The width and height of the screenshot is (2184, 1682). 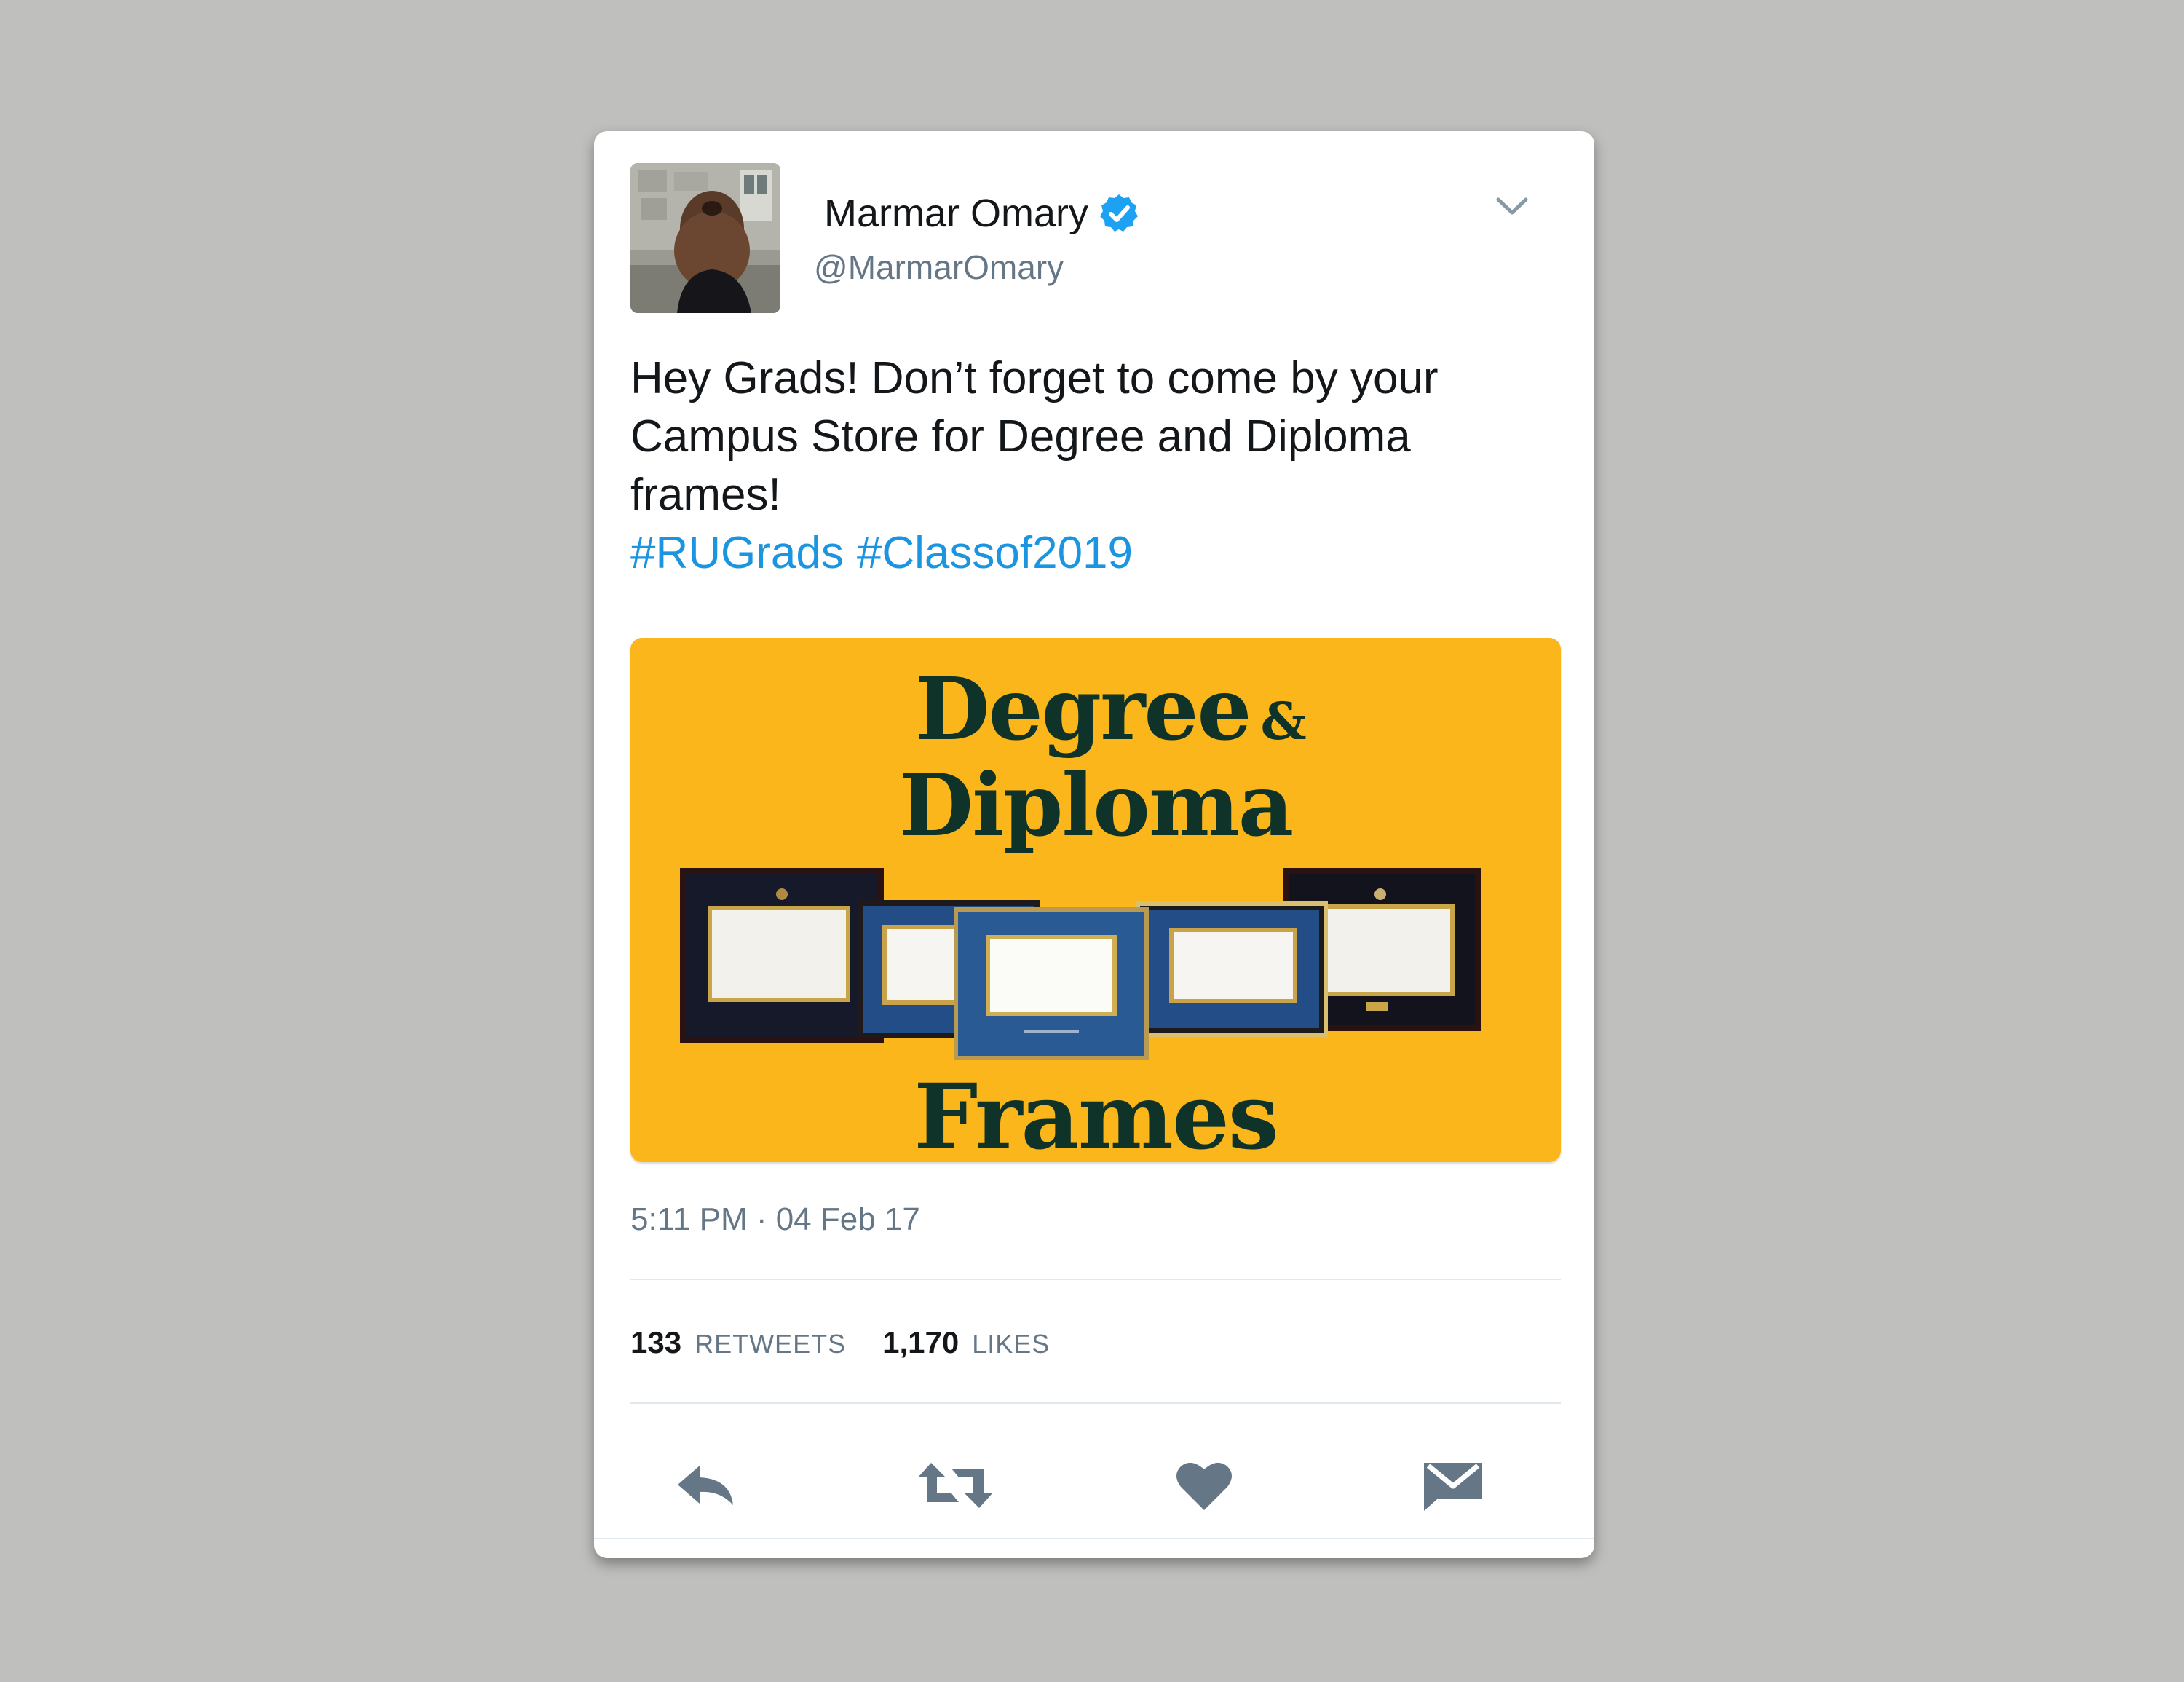 What do you see at coordinates (655, 1342) in the screenshot?
I see `retweets-count: 133` at bounding box center [655, 1342].